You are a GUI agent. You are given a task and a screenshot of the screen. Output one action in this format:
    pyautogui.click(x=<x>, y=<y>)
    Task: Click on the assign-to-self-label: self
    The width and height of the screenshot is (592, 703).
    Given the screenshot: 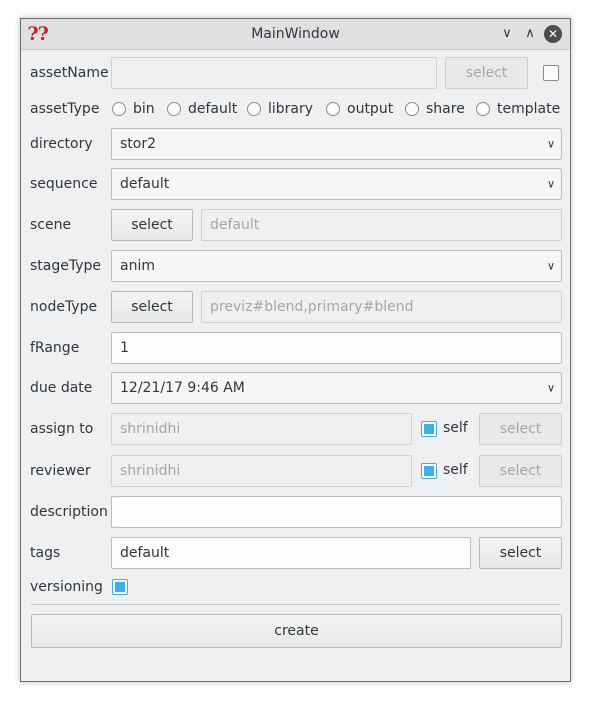 What is the action you would take?
    pyautogui.click(x=455, y=428)
    